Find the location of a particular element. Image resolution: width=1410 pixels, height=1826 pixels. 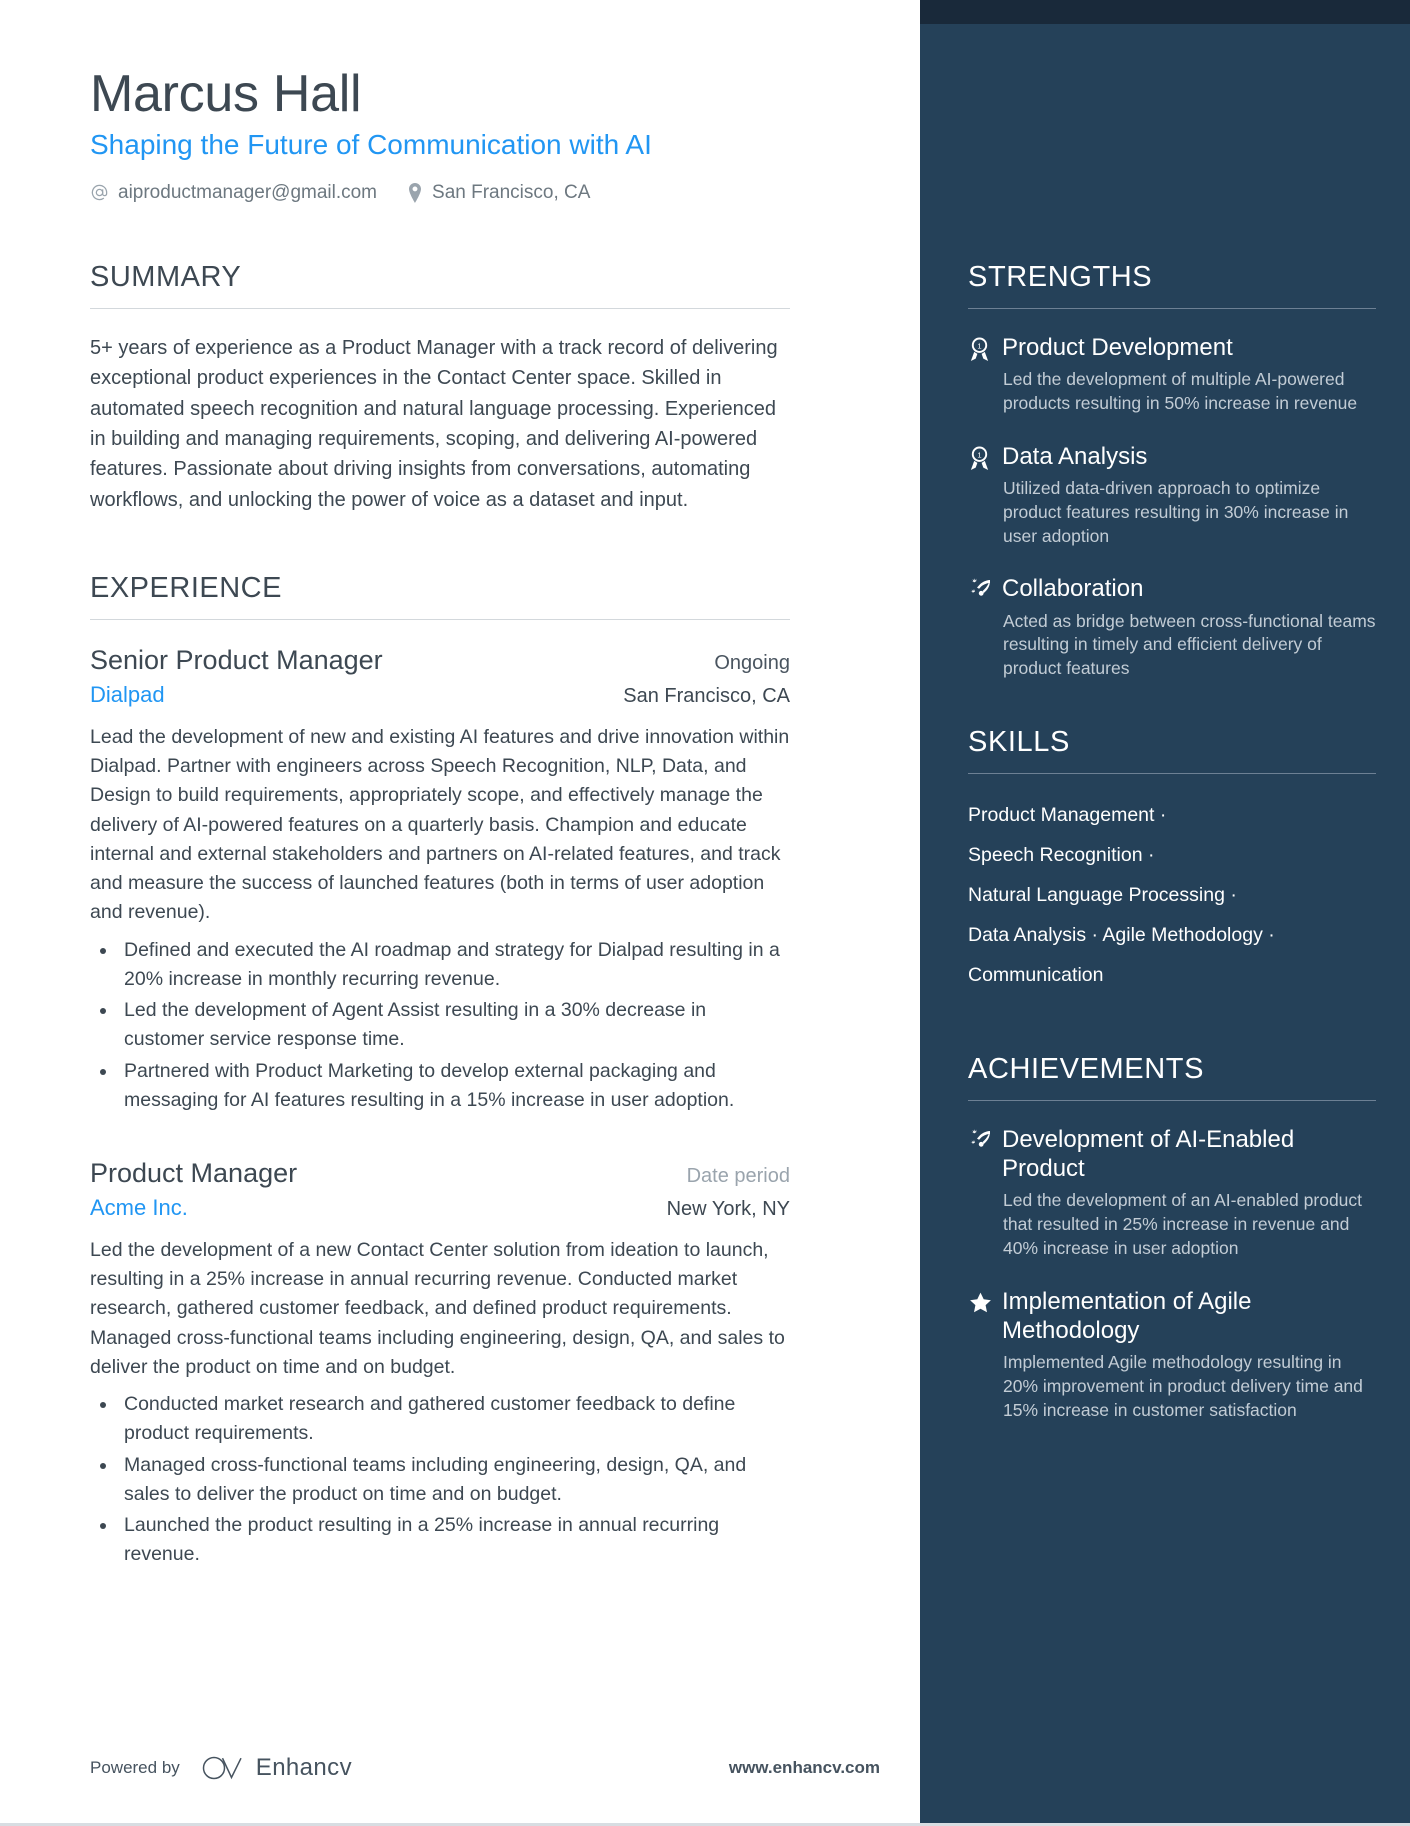

experience-title: EXPERIENCE is located at coordinates (186, 588).